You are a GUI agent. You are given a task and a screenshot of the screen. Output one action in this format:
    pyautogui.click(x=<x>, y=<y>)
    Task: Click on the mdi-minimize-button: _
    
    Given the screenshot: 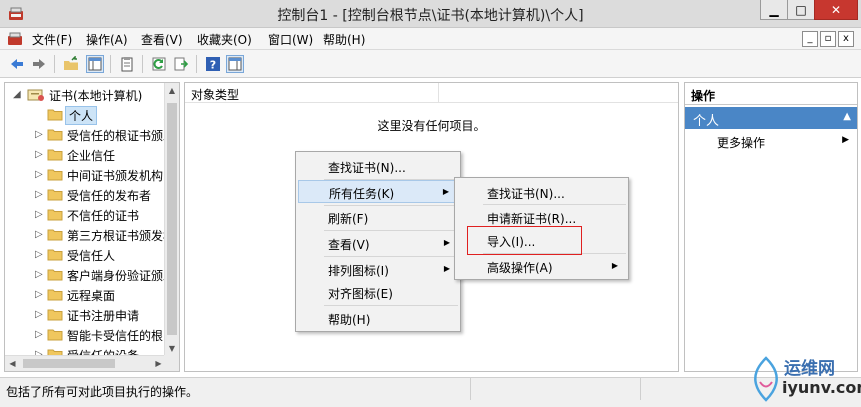 What is the action you would take?
    pyautogui.click(x=810, y=39)
    